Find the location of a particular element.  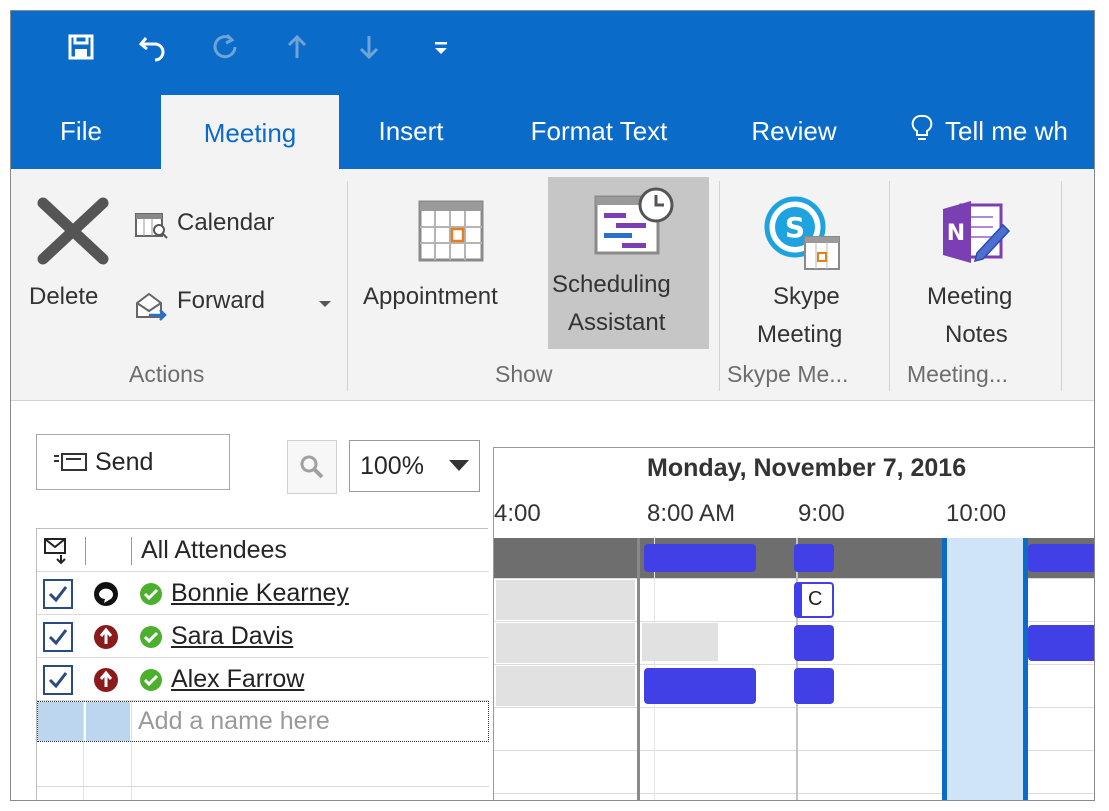

tab-format-text: Format Text is located at coordinates (599, 131).